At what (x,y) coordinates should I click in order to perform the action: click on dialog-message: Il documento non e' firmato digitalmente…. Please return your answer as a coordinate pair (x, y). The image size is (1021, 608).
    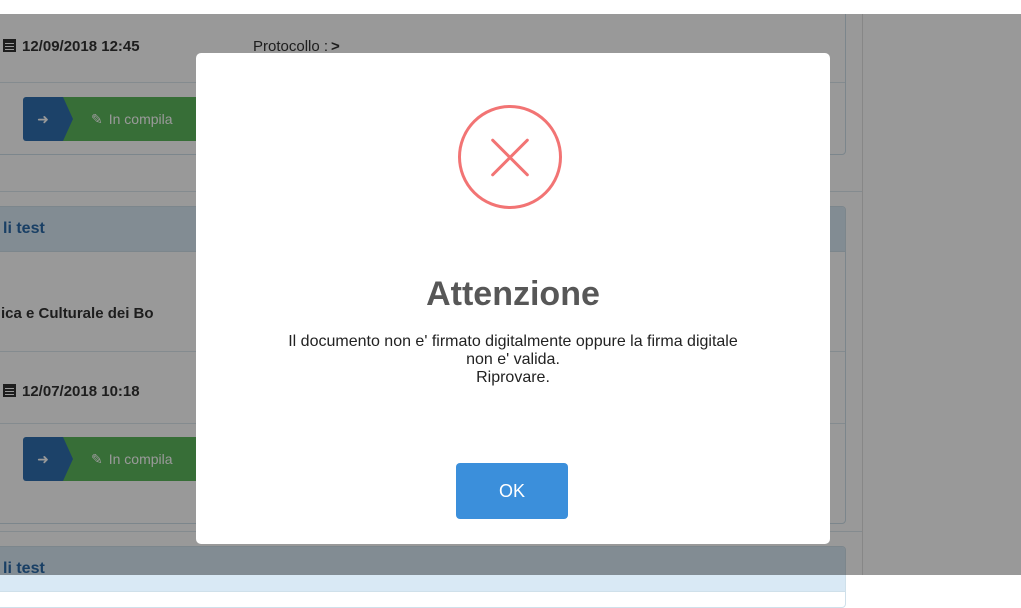
    Looking at the image, I should click on (513, 360).